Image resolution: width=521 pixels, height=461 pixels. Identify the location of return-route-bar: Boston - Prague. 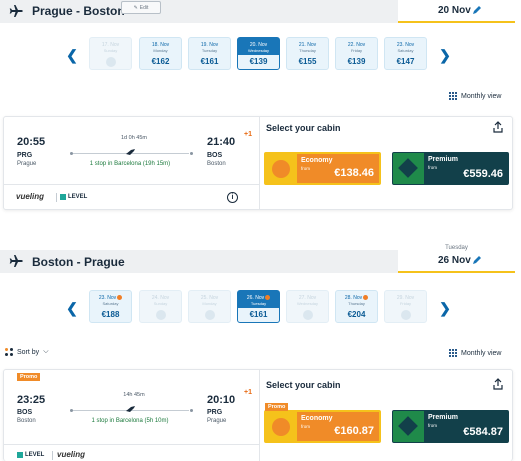
(199, 261).